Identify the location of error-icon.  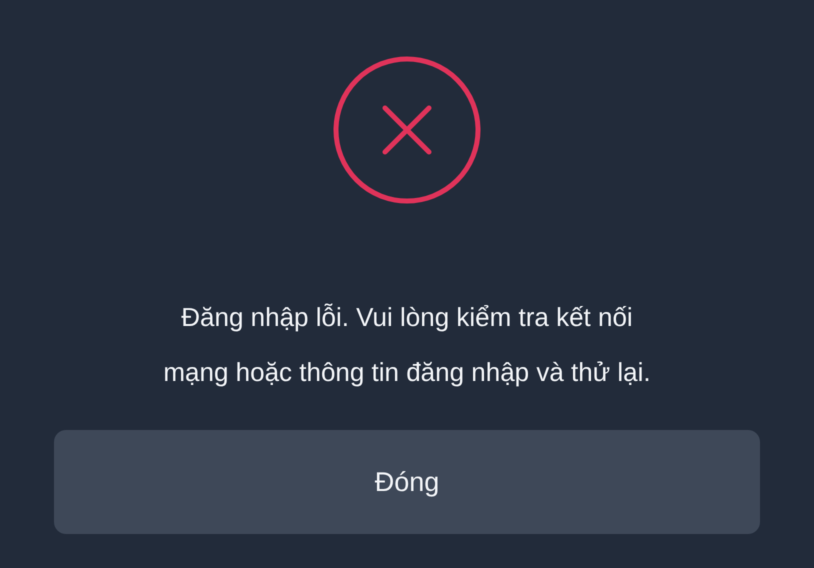
(407, 130).